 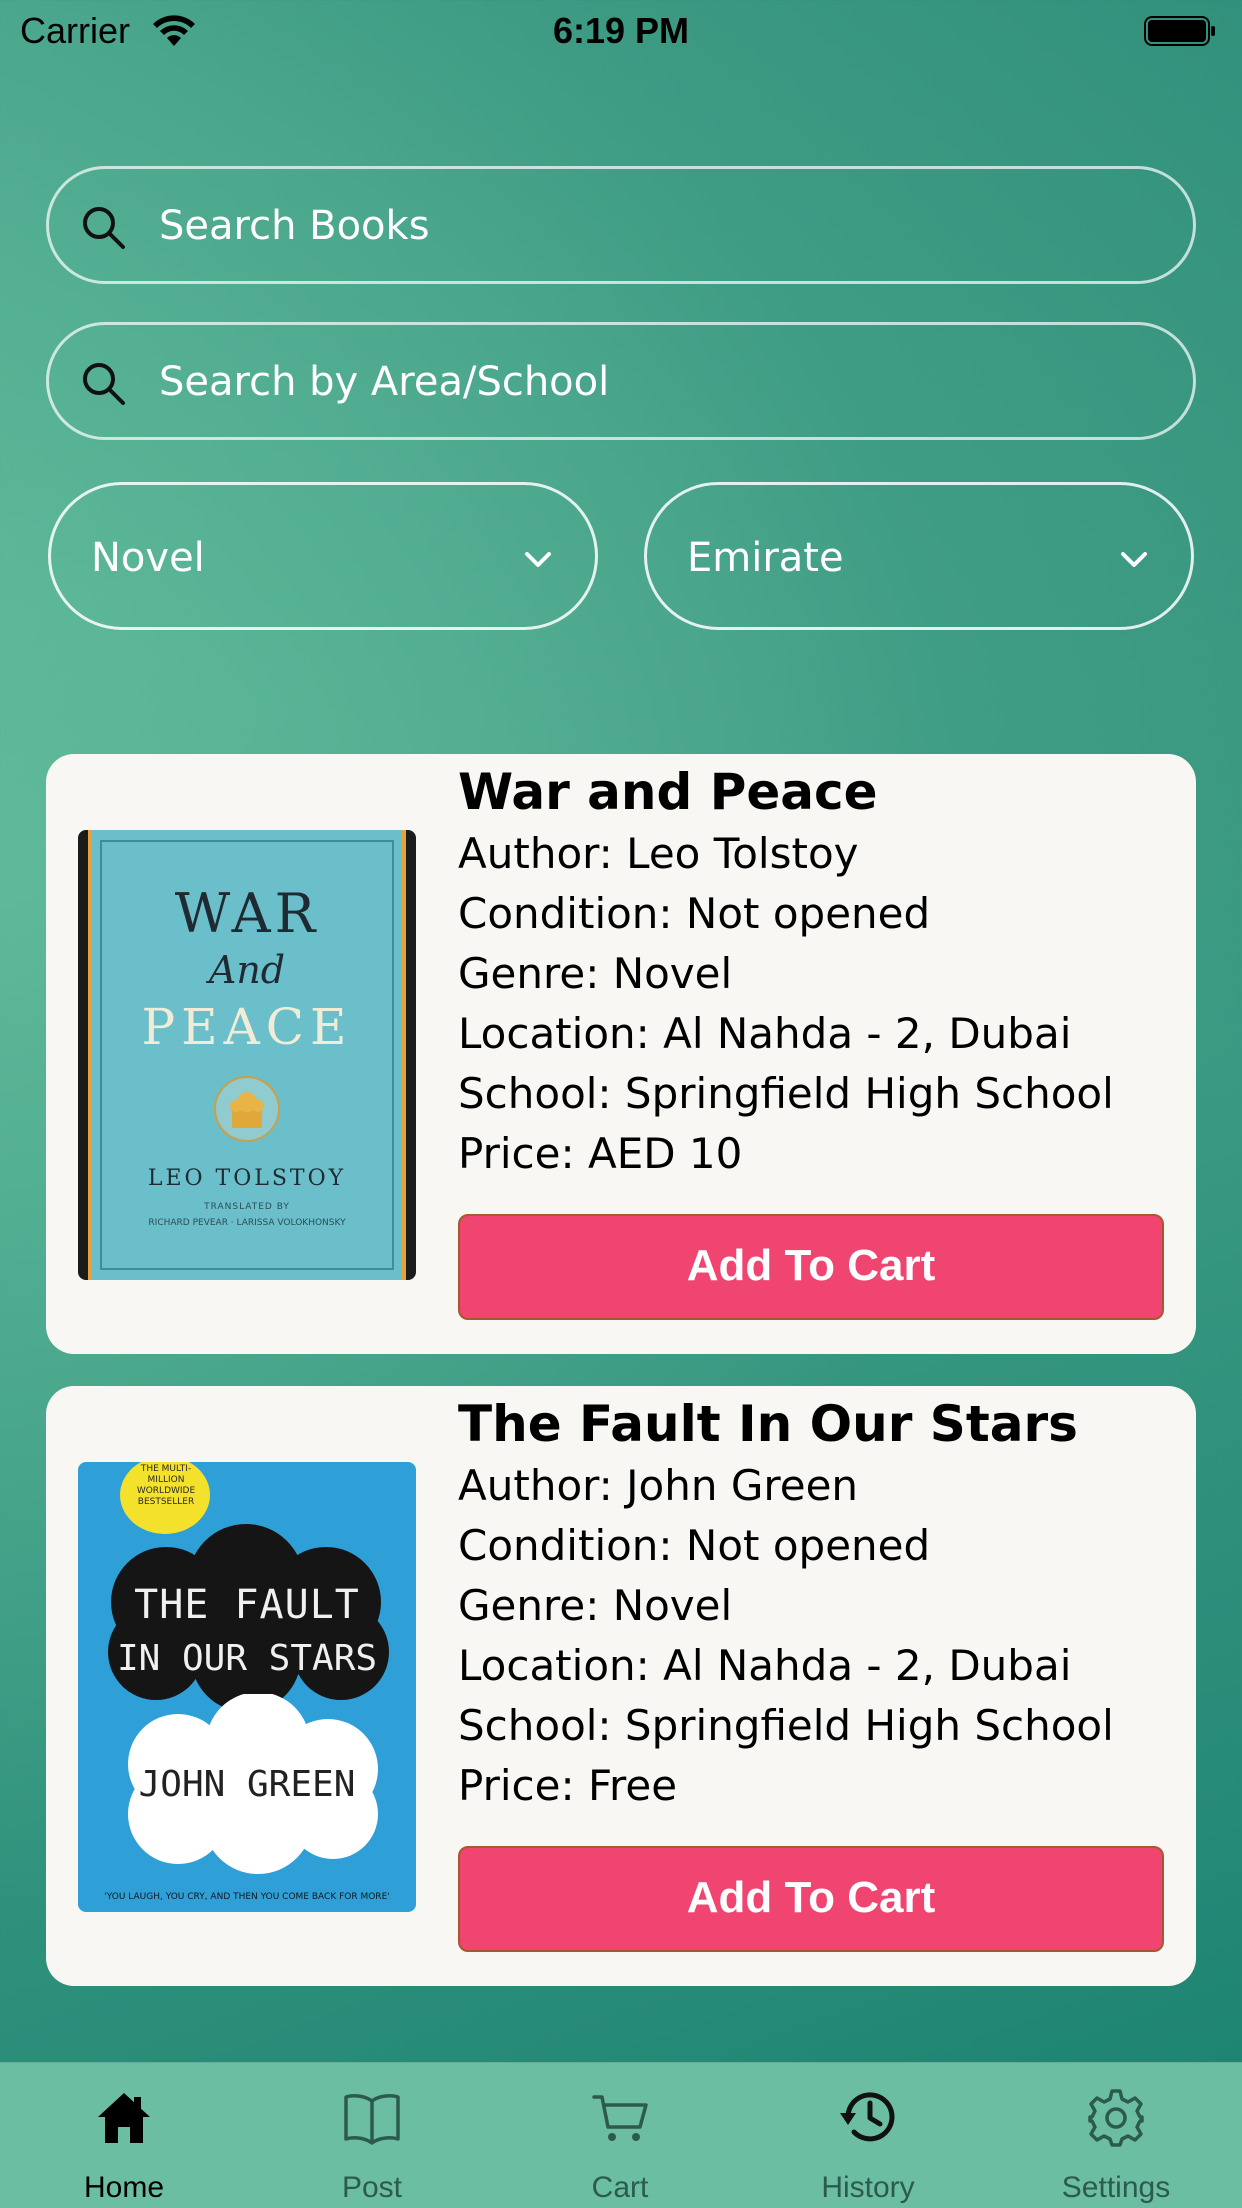 I want to click on tab-label: Cart, so click(x=620, y=2187).